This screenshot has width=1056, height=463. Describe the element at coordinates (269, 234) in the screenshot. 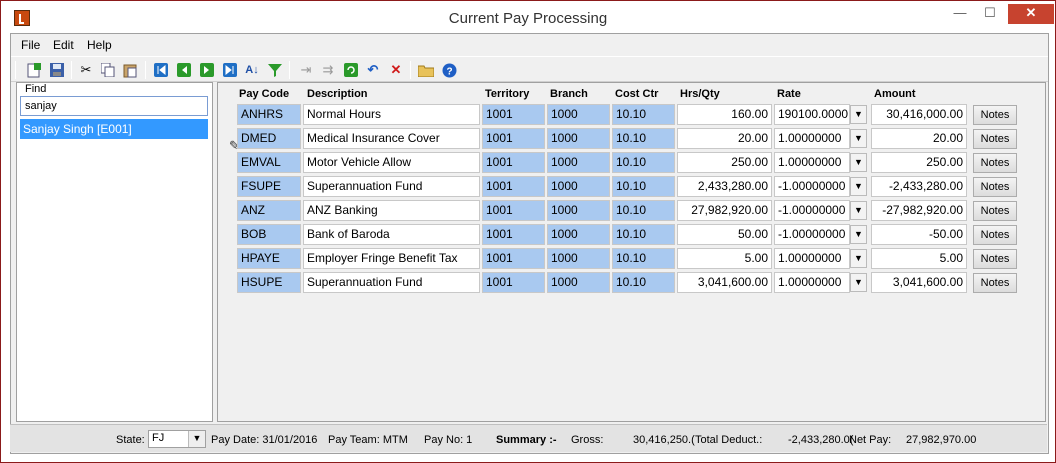

I see `pay-code-cell: BOB` at that location.